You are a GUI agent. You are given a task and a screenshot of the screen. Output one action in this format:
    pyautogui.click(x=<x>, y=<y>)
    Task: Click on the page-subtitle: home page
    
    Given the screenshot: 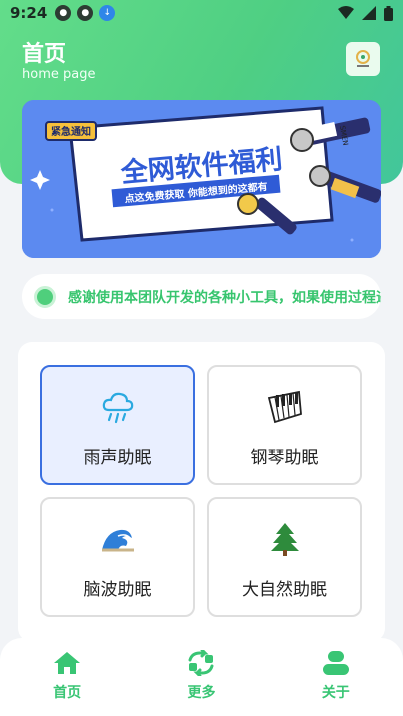 What is the action you would take?
    pyautogui.click(x=59, y=74)
    